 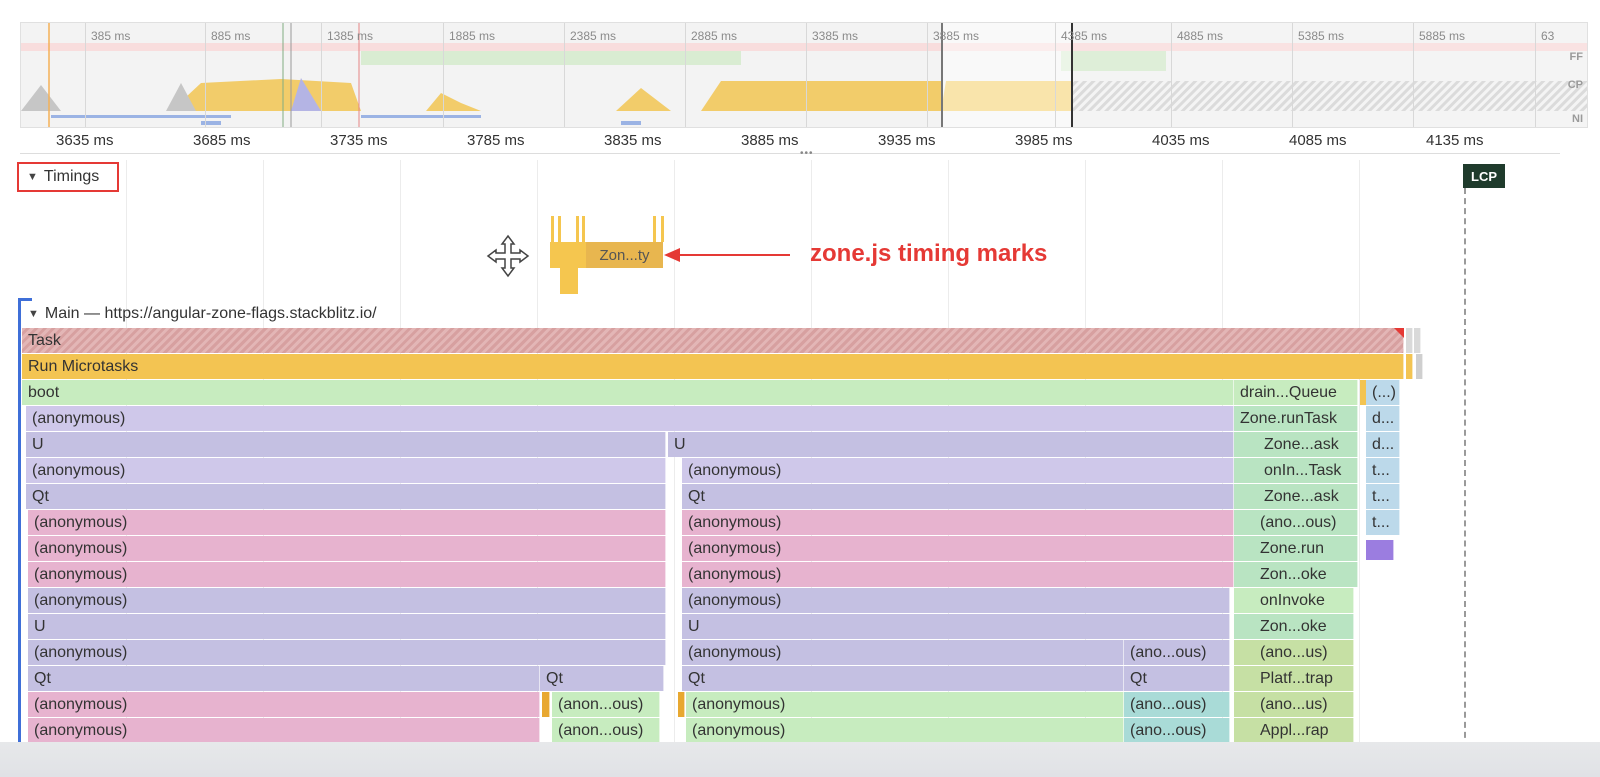 What do you see at coordinates (1296, 418) in the screenshot?
I see `flame-entry-zone-runtask: Zone.runTask` at bounding box center [1296, 418].